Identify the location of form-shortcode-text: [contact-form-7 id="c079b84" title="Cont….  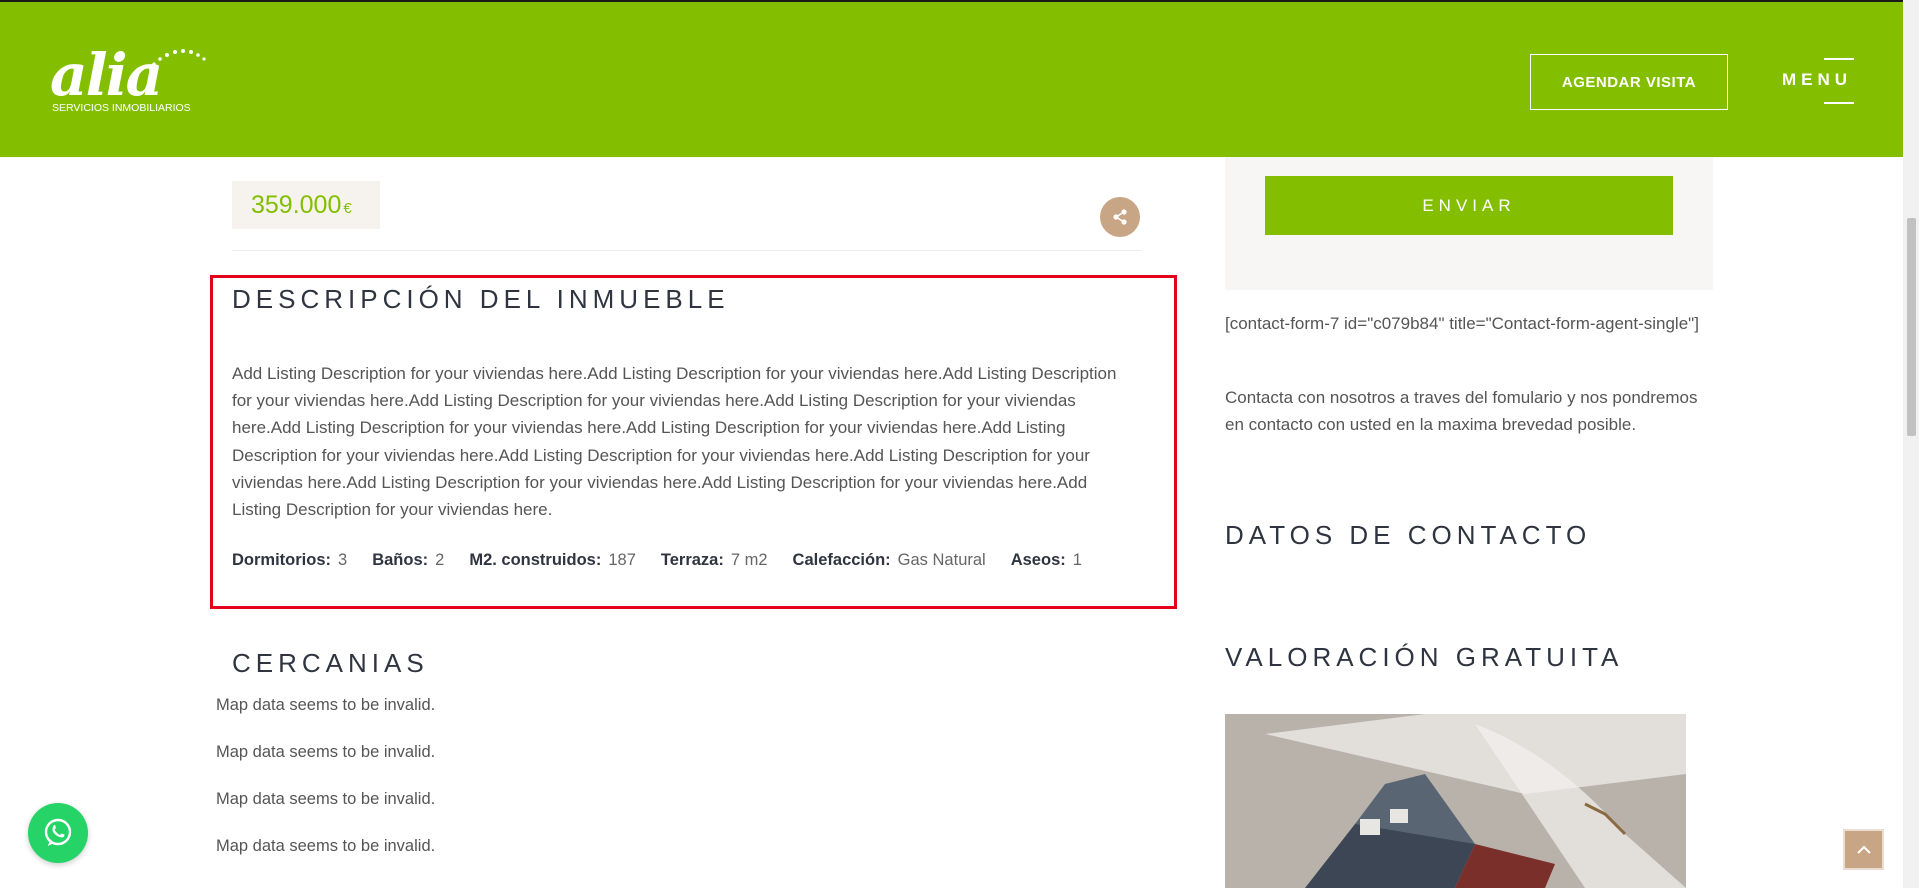
(1462, 323).